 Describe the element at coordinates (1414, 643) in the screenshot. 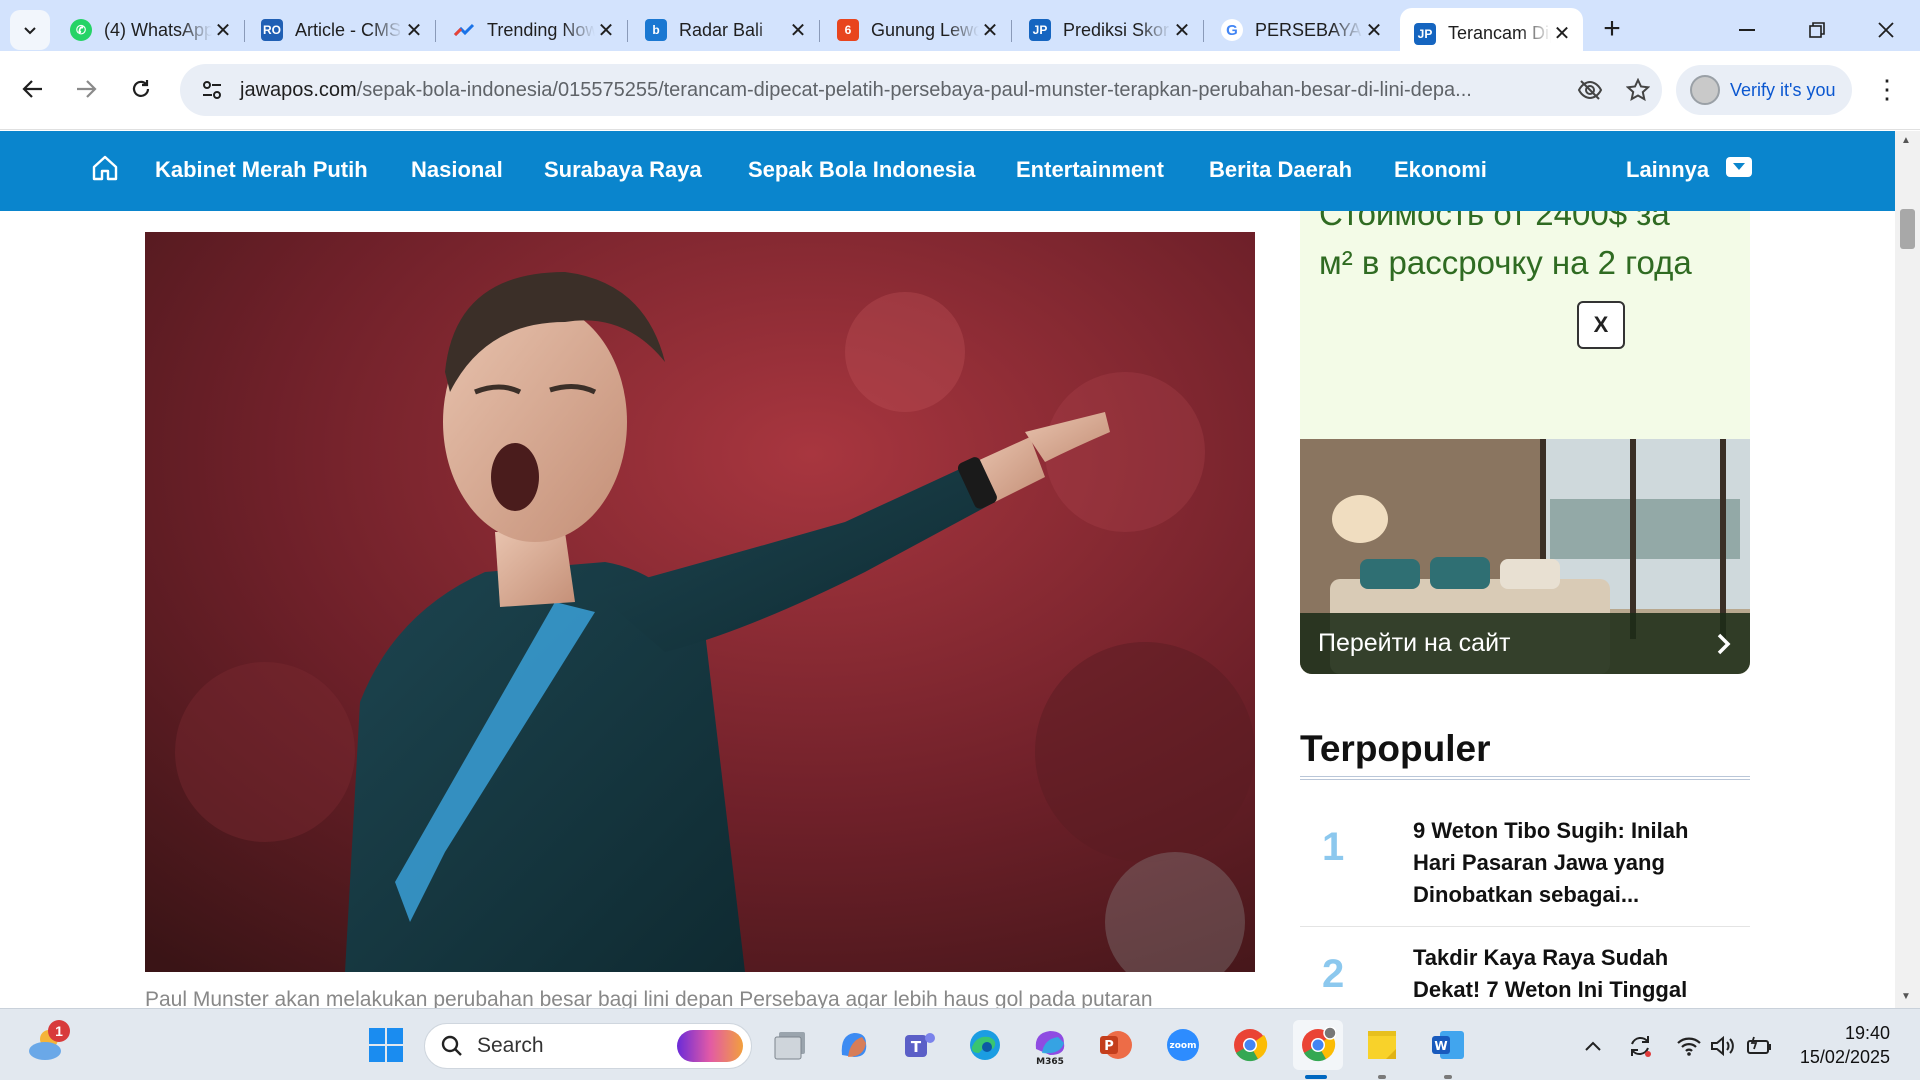

I see `ad-cta-label: Перейти на сайт` at that location.